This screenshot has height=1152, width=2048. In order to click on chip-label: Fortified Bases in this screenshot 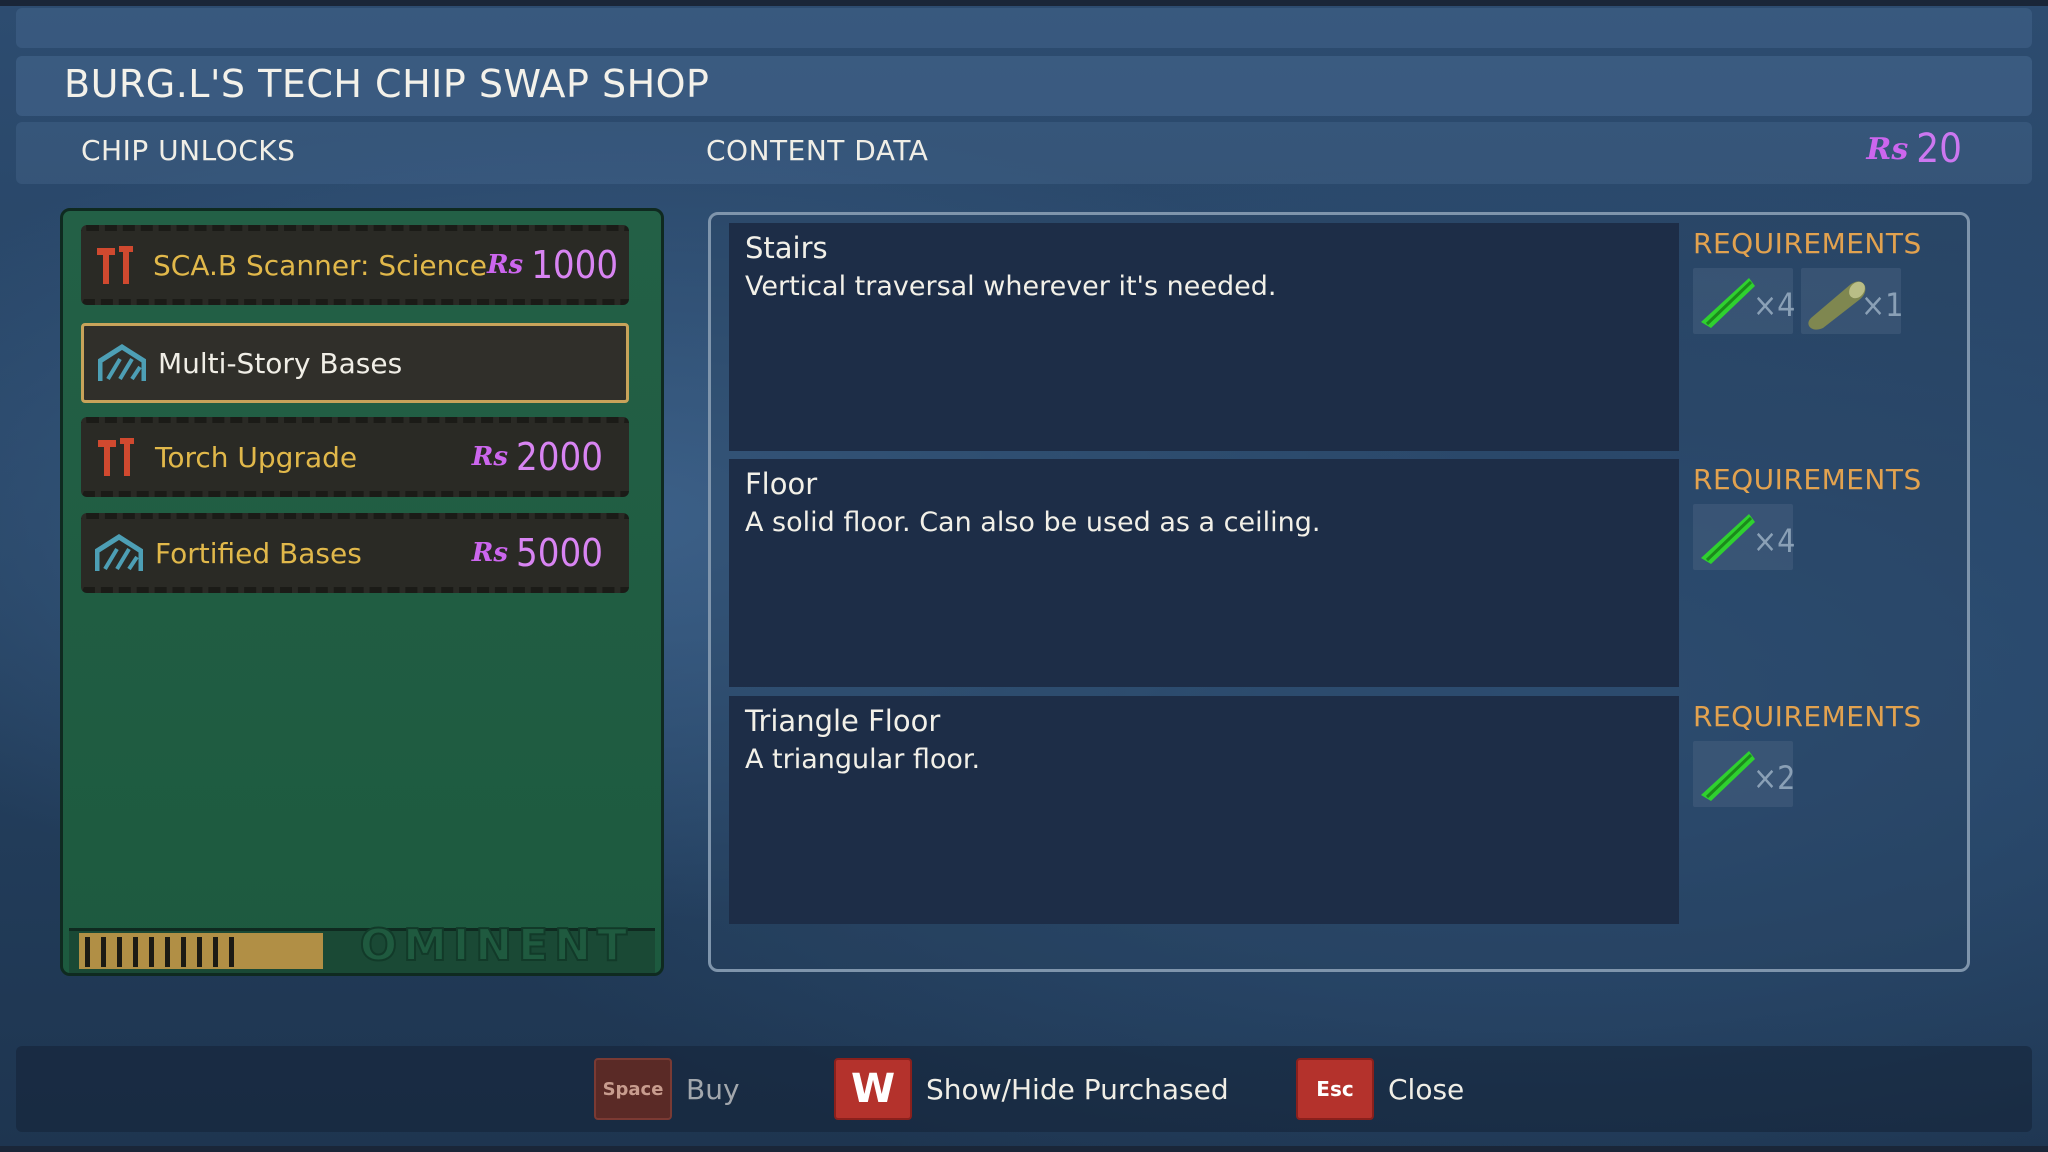, I will do `click(258, 553)`.